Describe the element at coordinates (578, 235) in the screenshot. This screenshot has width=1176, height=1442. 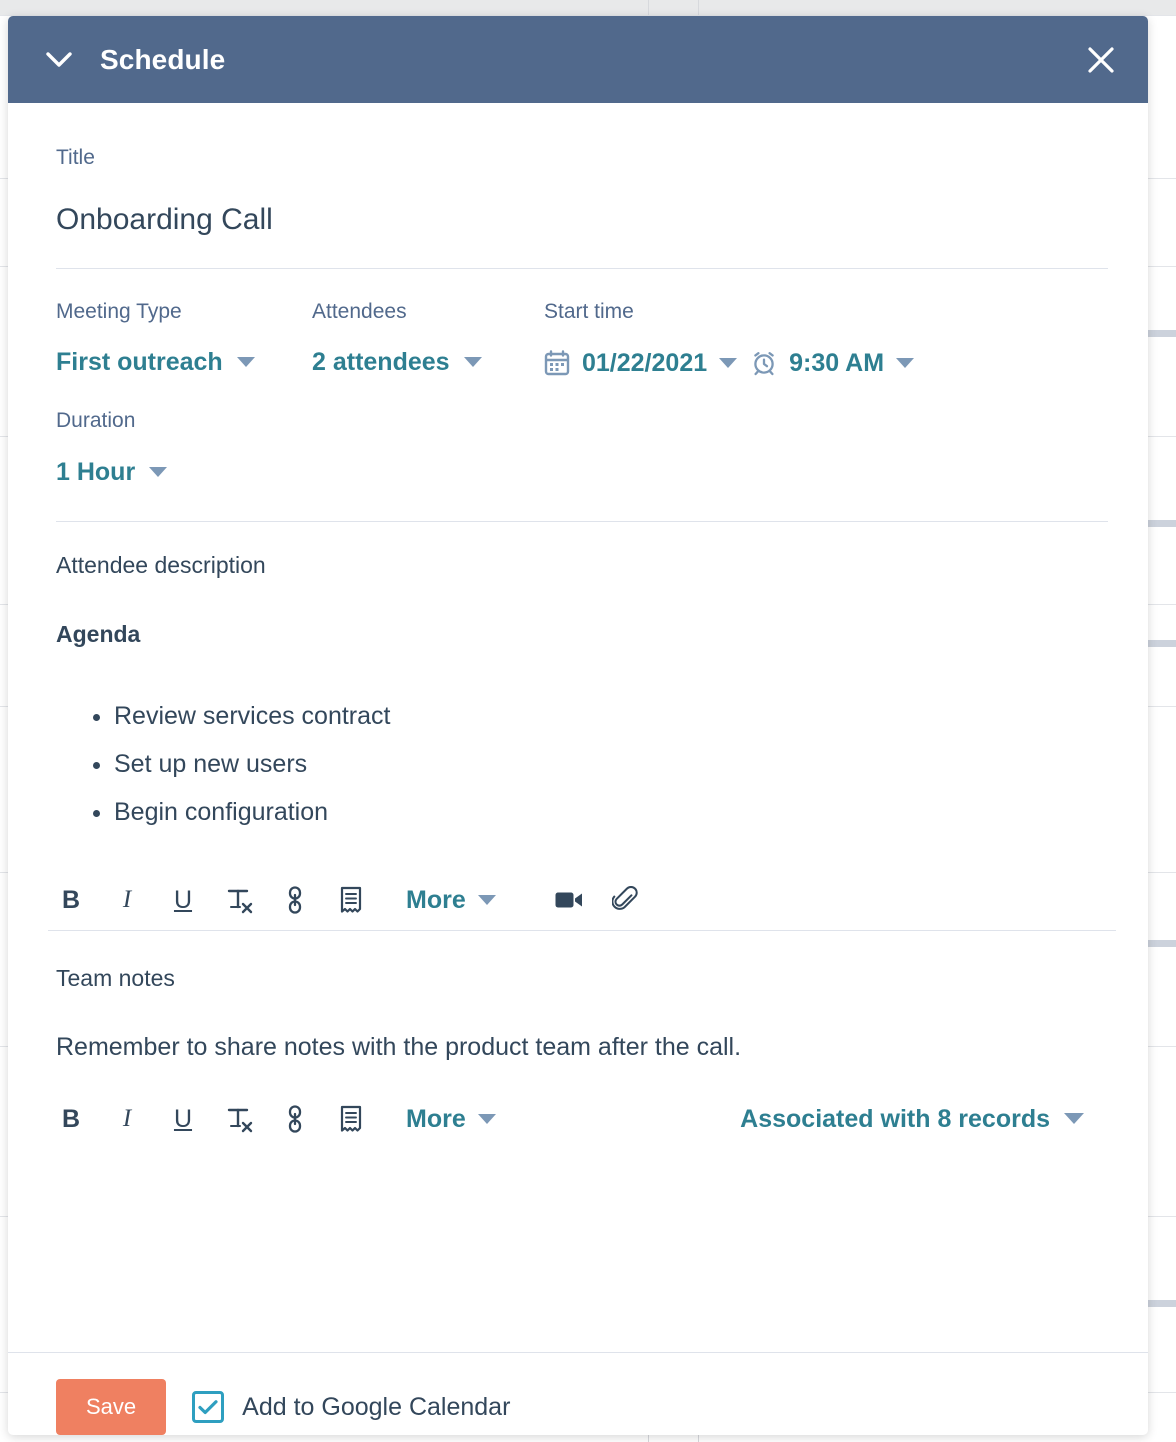
I see `title-input: Onboarding Call` at that location.